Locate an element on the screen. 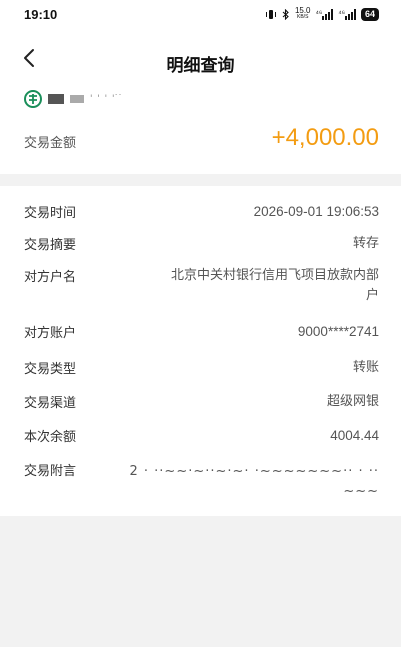 This screenshot has width=401, height=647. detail-label: 本次余额 is located at coordinates (50, 437).